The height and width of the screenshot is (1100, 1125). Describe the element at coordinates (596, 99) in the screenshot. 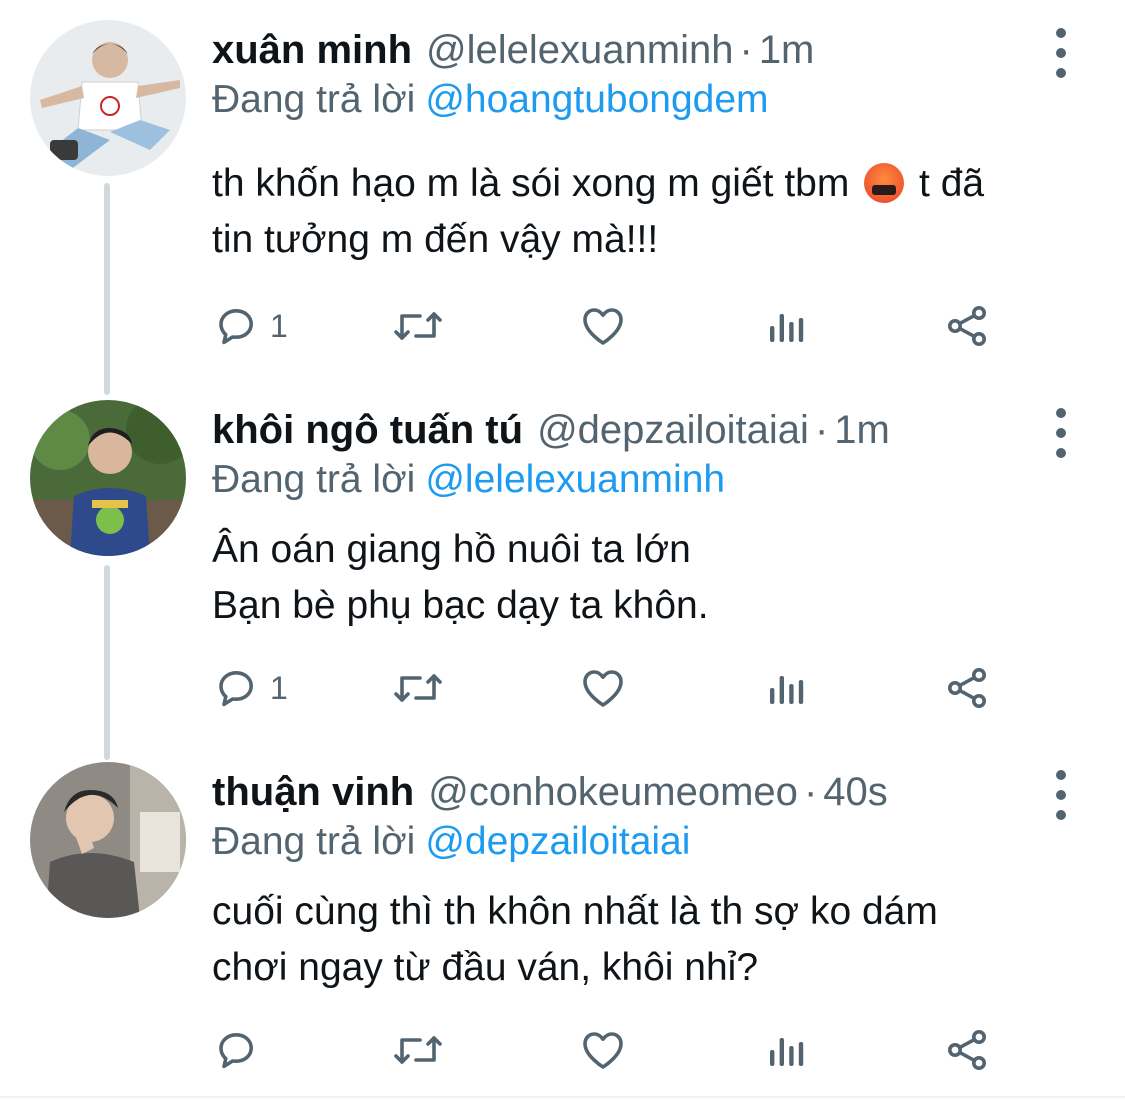

I see `reply-mention: @hoangtubongdem` at that location.